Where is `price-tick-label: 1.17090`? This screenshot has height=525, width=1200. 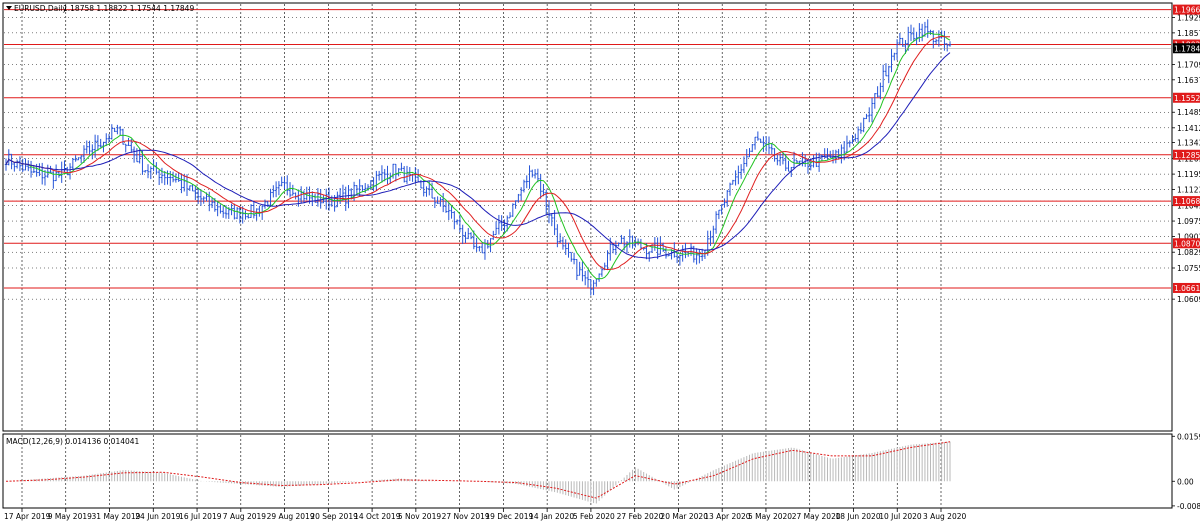
price-tick-label: 1.17090 is located at coordinates (1188, 64).